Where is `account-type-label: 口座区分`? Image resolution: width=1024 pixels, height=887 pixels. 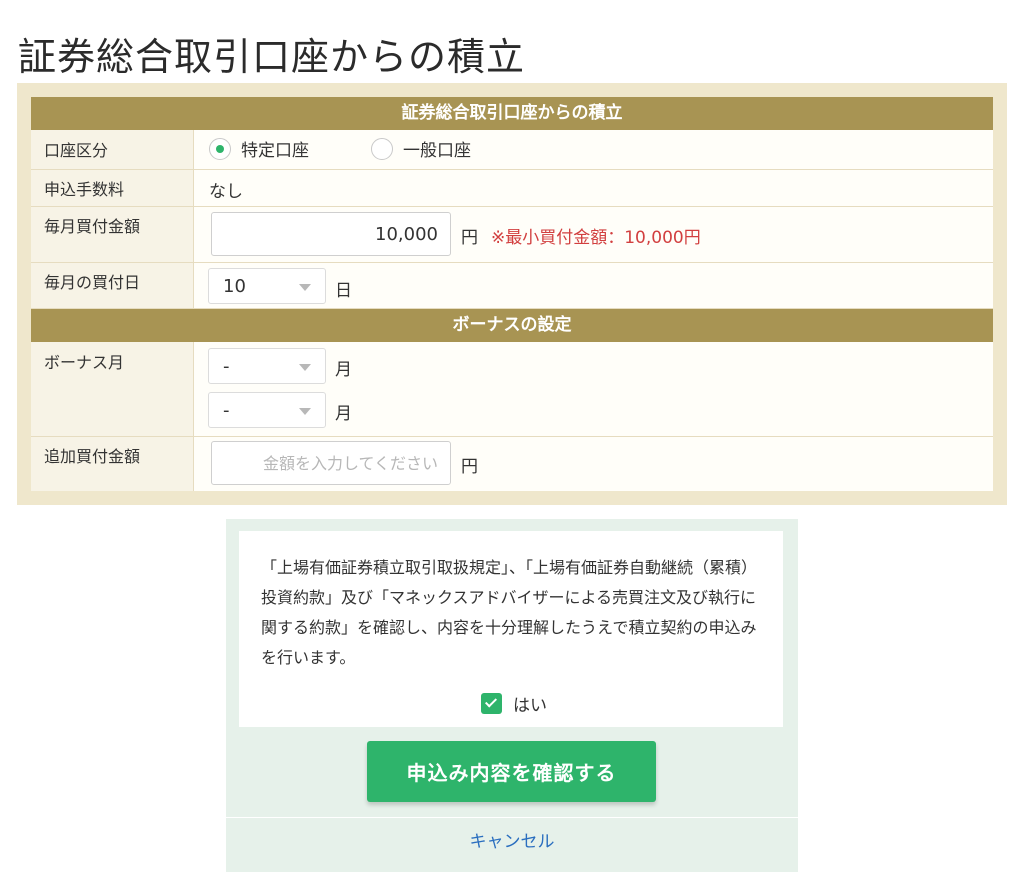
account-type-label: 口座区分 is located at coordinates (112, 149).